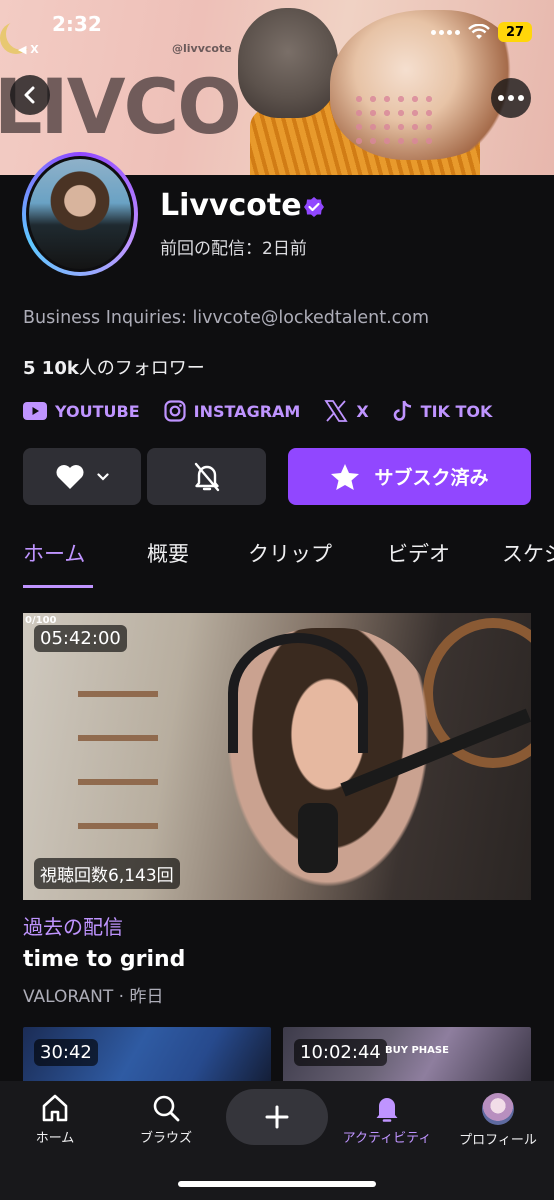 This screenshot has height=1200, width=554. I want to click on avatar-image, so click(80, 214).